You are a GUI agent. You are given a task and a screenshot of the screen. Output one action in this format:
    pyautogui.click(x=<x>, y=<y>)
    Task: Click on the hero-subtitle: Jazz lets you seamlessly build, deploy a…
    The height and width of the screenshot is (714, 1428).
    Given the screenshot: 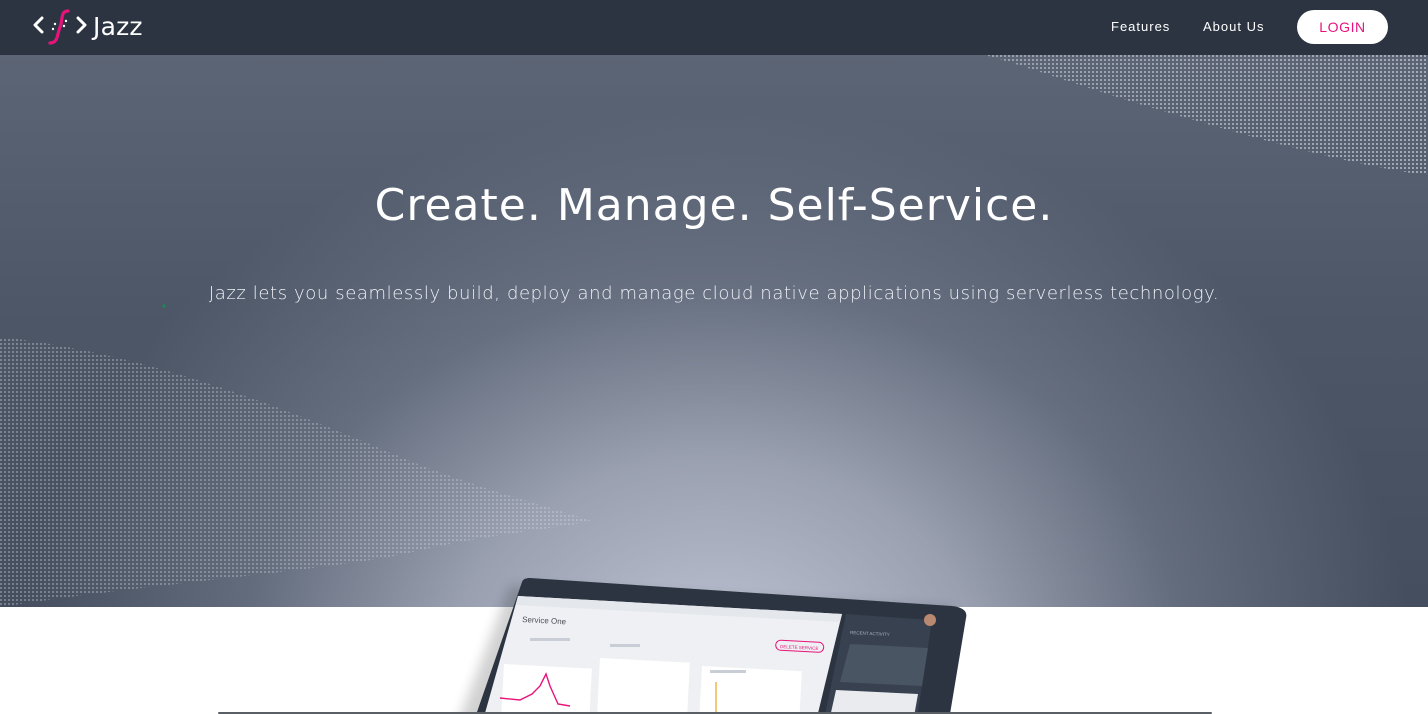 What is the action you would take?
    pyautogui.click(x=714, y=293)
    